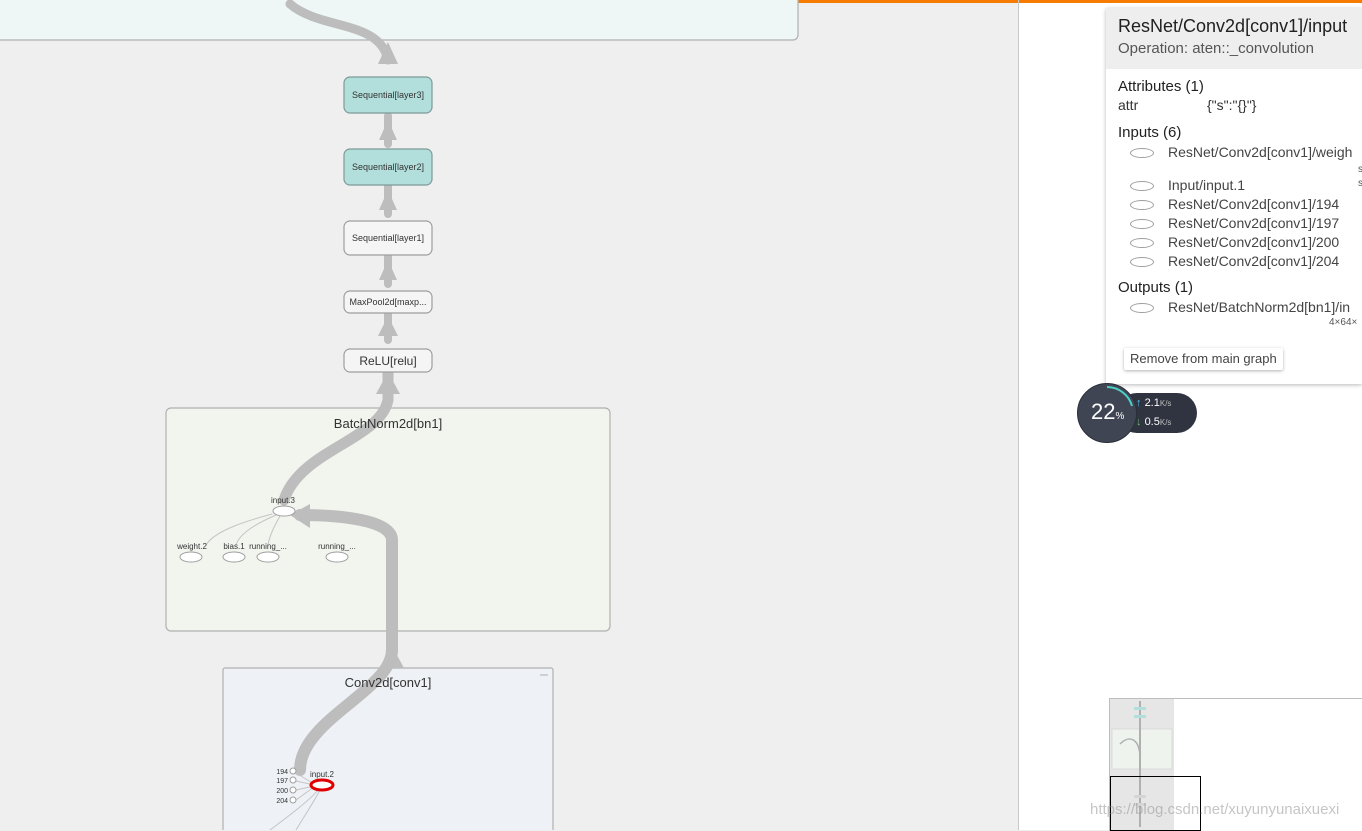 This screenshot has width=1362, height=831. I want to click on conv1-title: Conv2d[conv1], so click(388, 682).